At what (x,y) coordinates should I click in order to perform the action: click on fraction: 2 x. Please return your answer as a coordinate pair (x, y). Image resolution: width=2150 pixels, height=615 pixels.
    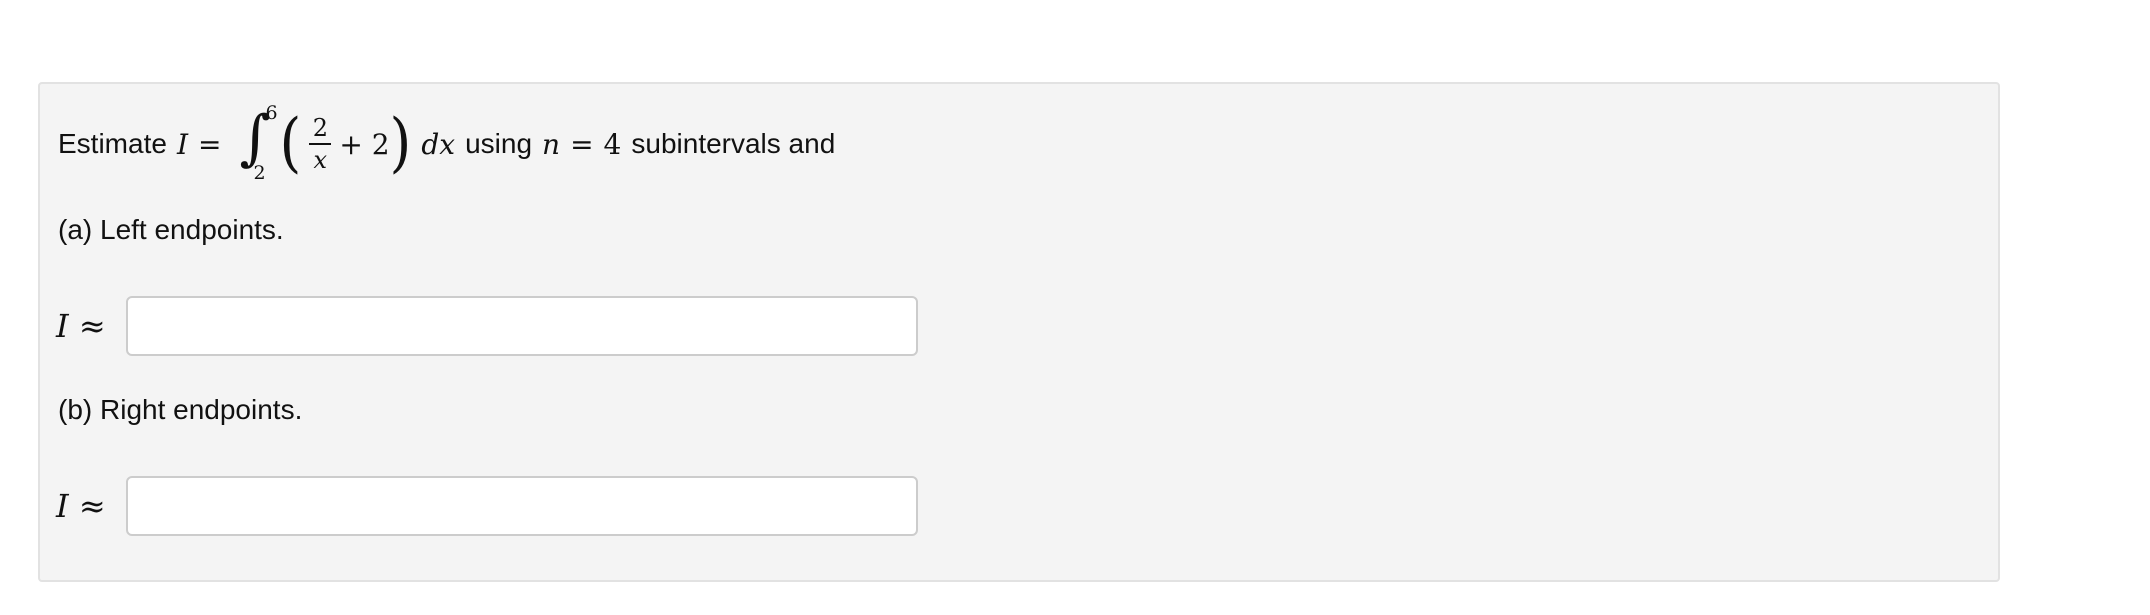
    Looking at the image, I should click on (320, 144).